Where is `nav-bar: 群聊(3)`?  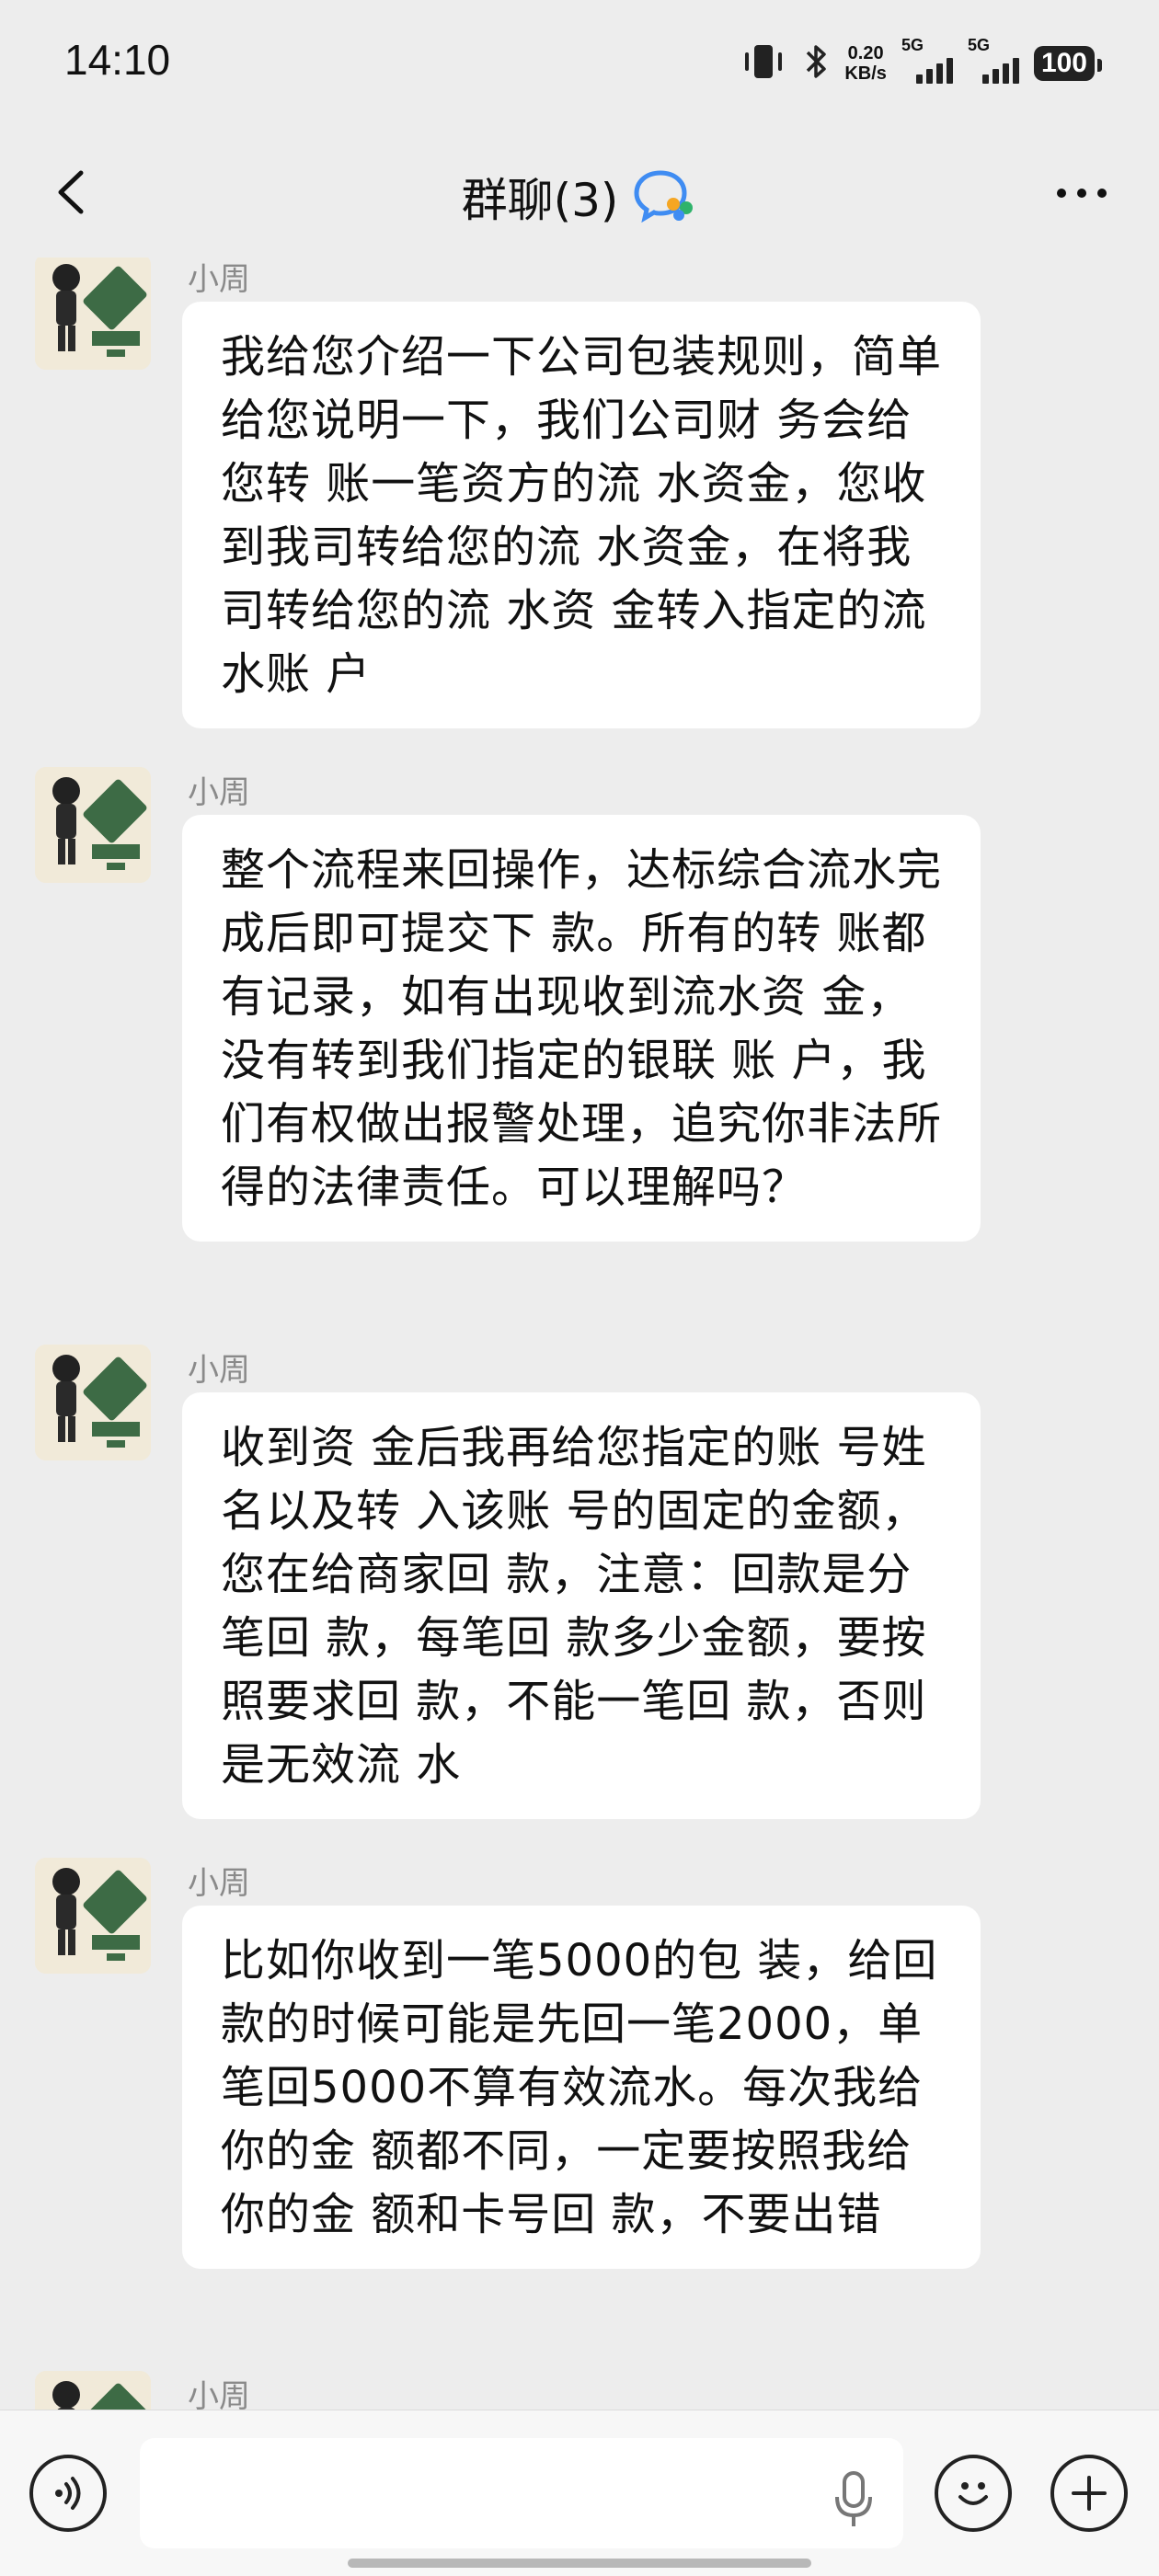
nav-bar: 群聊(3) is located at coordinates (579, 194).